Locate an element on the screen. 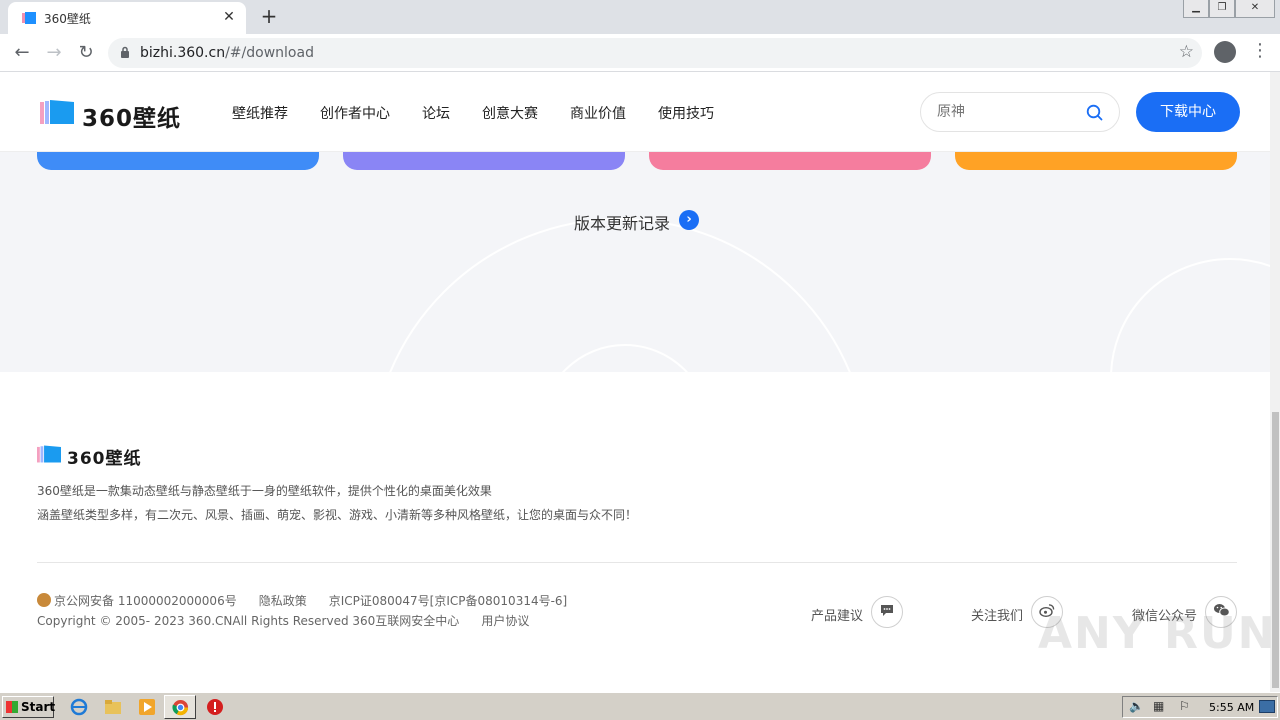 This screenshot has width=1280, height=720. start-label: Start is located at coordinates (38, 707).